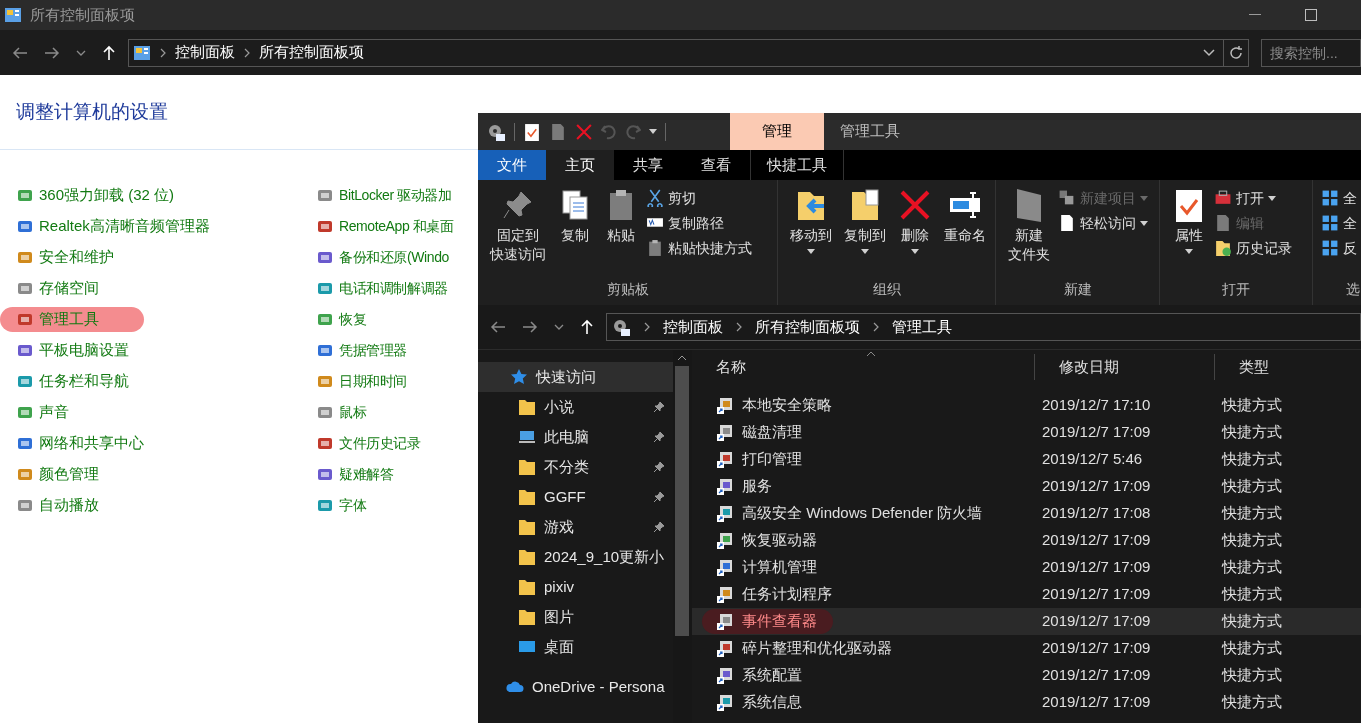 This screenshot has width=1361, height=723. What do you see at coordinates (699, 198) in the screenshot?
I see `ribbon-button: 剪切` at bounding box center [699, 198].